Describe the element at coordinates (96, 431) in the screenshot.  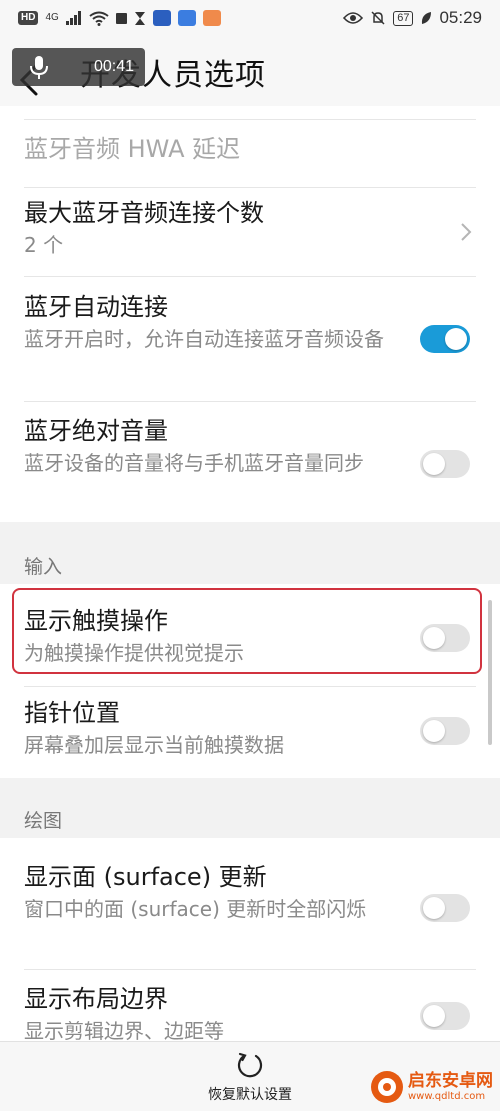
I see `setting-title: 蓝牙绝对音量` at that location.